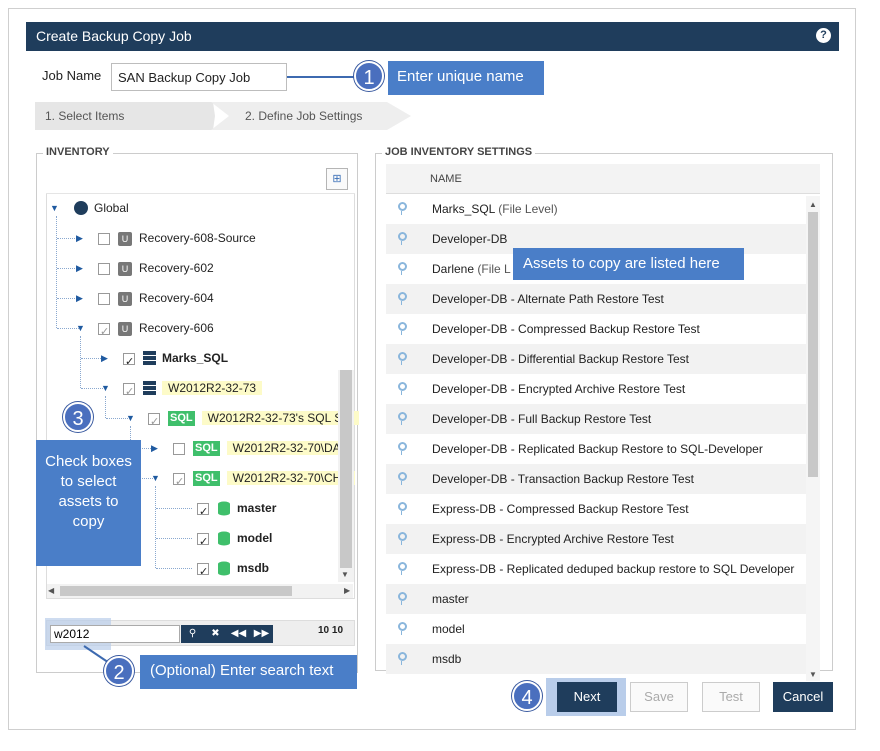 Image resolution: width=880 pixels, height=751 pixels. Describe the element at coordinates (176, 591) in the screenshot. I see `inventory-hscroll-thumb` at that location.